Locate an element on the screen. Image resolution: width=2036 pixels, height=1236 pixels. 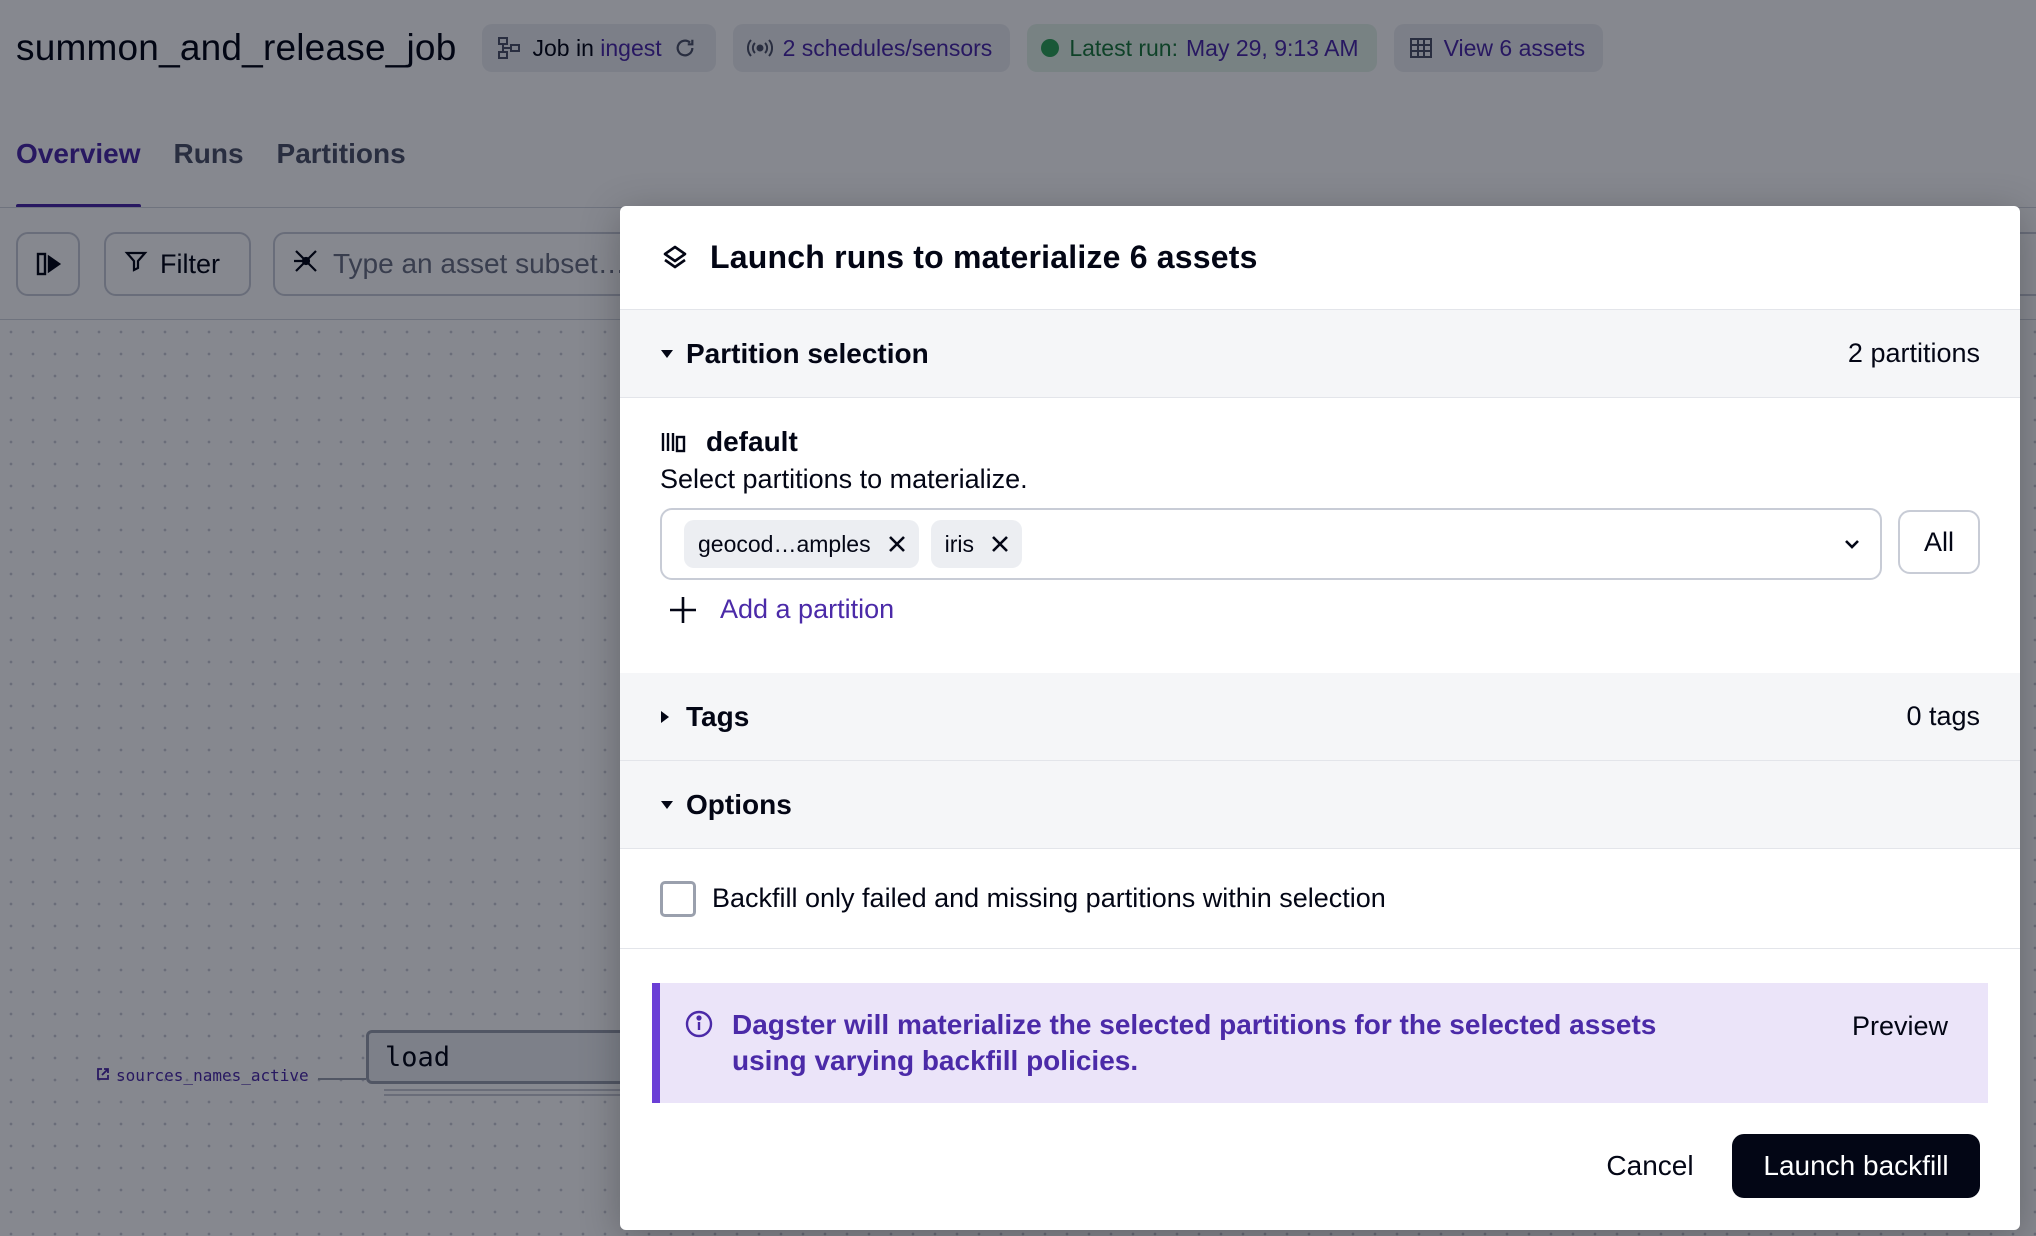
caret-right-icon is located at coordinates (671, 717).